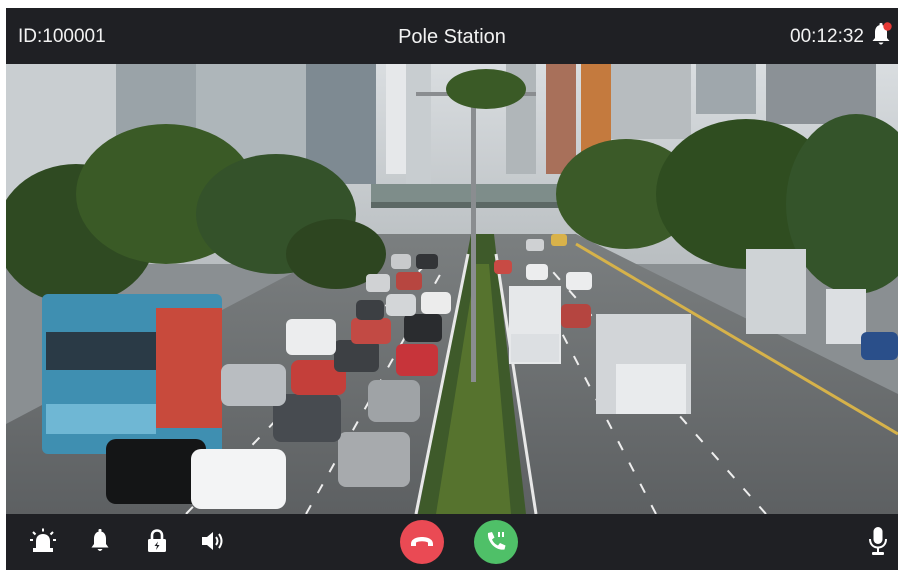 This screenshot has width=904, height=572. What do you see at coordinates (827, 36) in the screenshot?
I see `call-timer: 00:12:32` at bounding box center [827, 36].